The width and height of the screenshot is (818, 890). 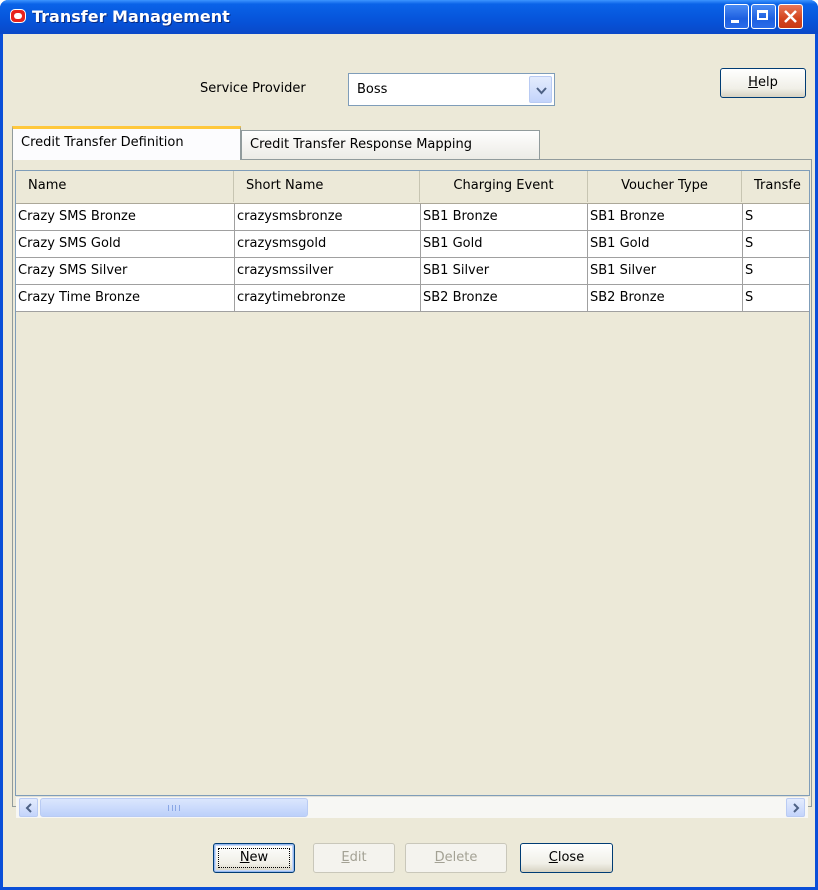 What do you see at coordinates (665, 217) in the screenshot?
I see `cell-voucher-type: SB1 Bronze` at bounding box center [665, 217].